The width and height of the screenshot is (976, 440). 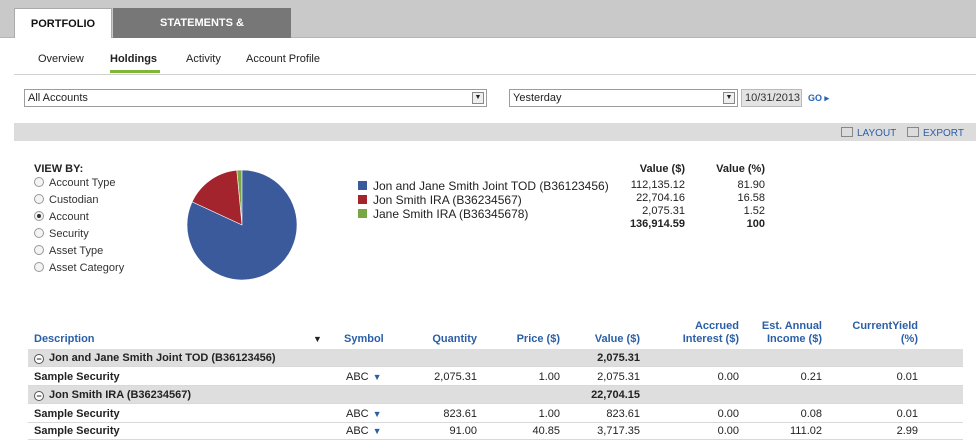 I want to click on top-tab-bar: PORTFOLIO STATEMENTS & DOCUMENTS, so click(x=488, y=29).